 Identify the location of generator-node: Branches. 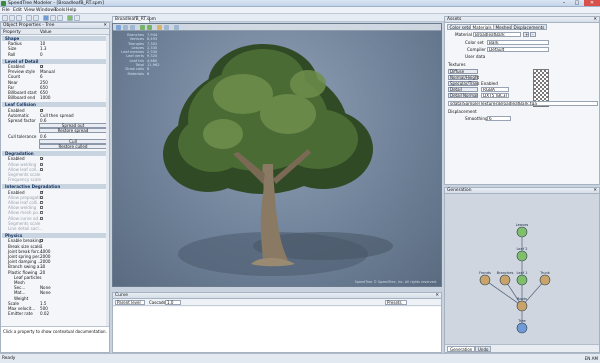
(505, 278).